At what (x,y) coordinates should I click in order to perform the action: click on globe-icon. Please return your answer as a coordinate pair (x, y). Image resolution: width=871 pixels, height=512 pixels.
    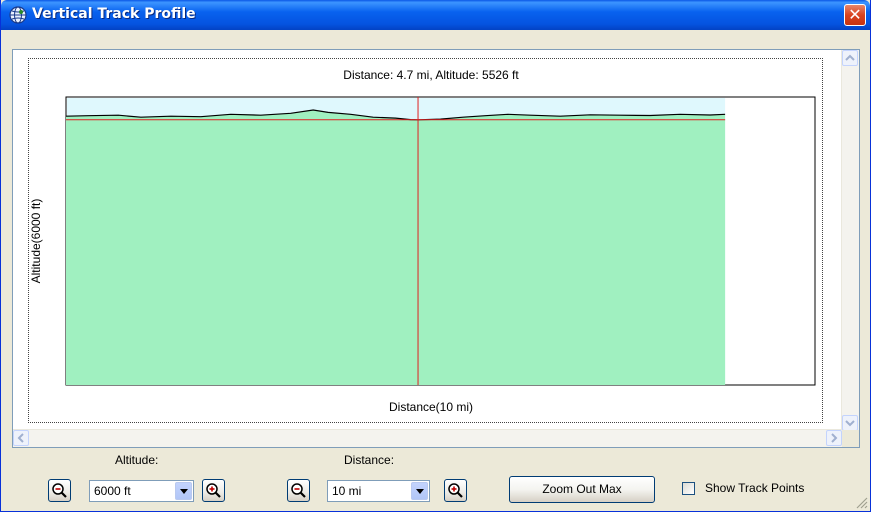
    Looking at the image, I should click on (18, 15).